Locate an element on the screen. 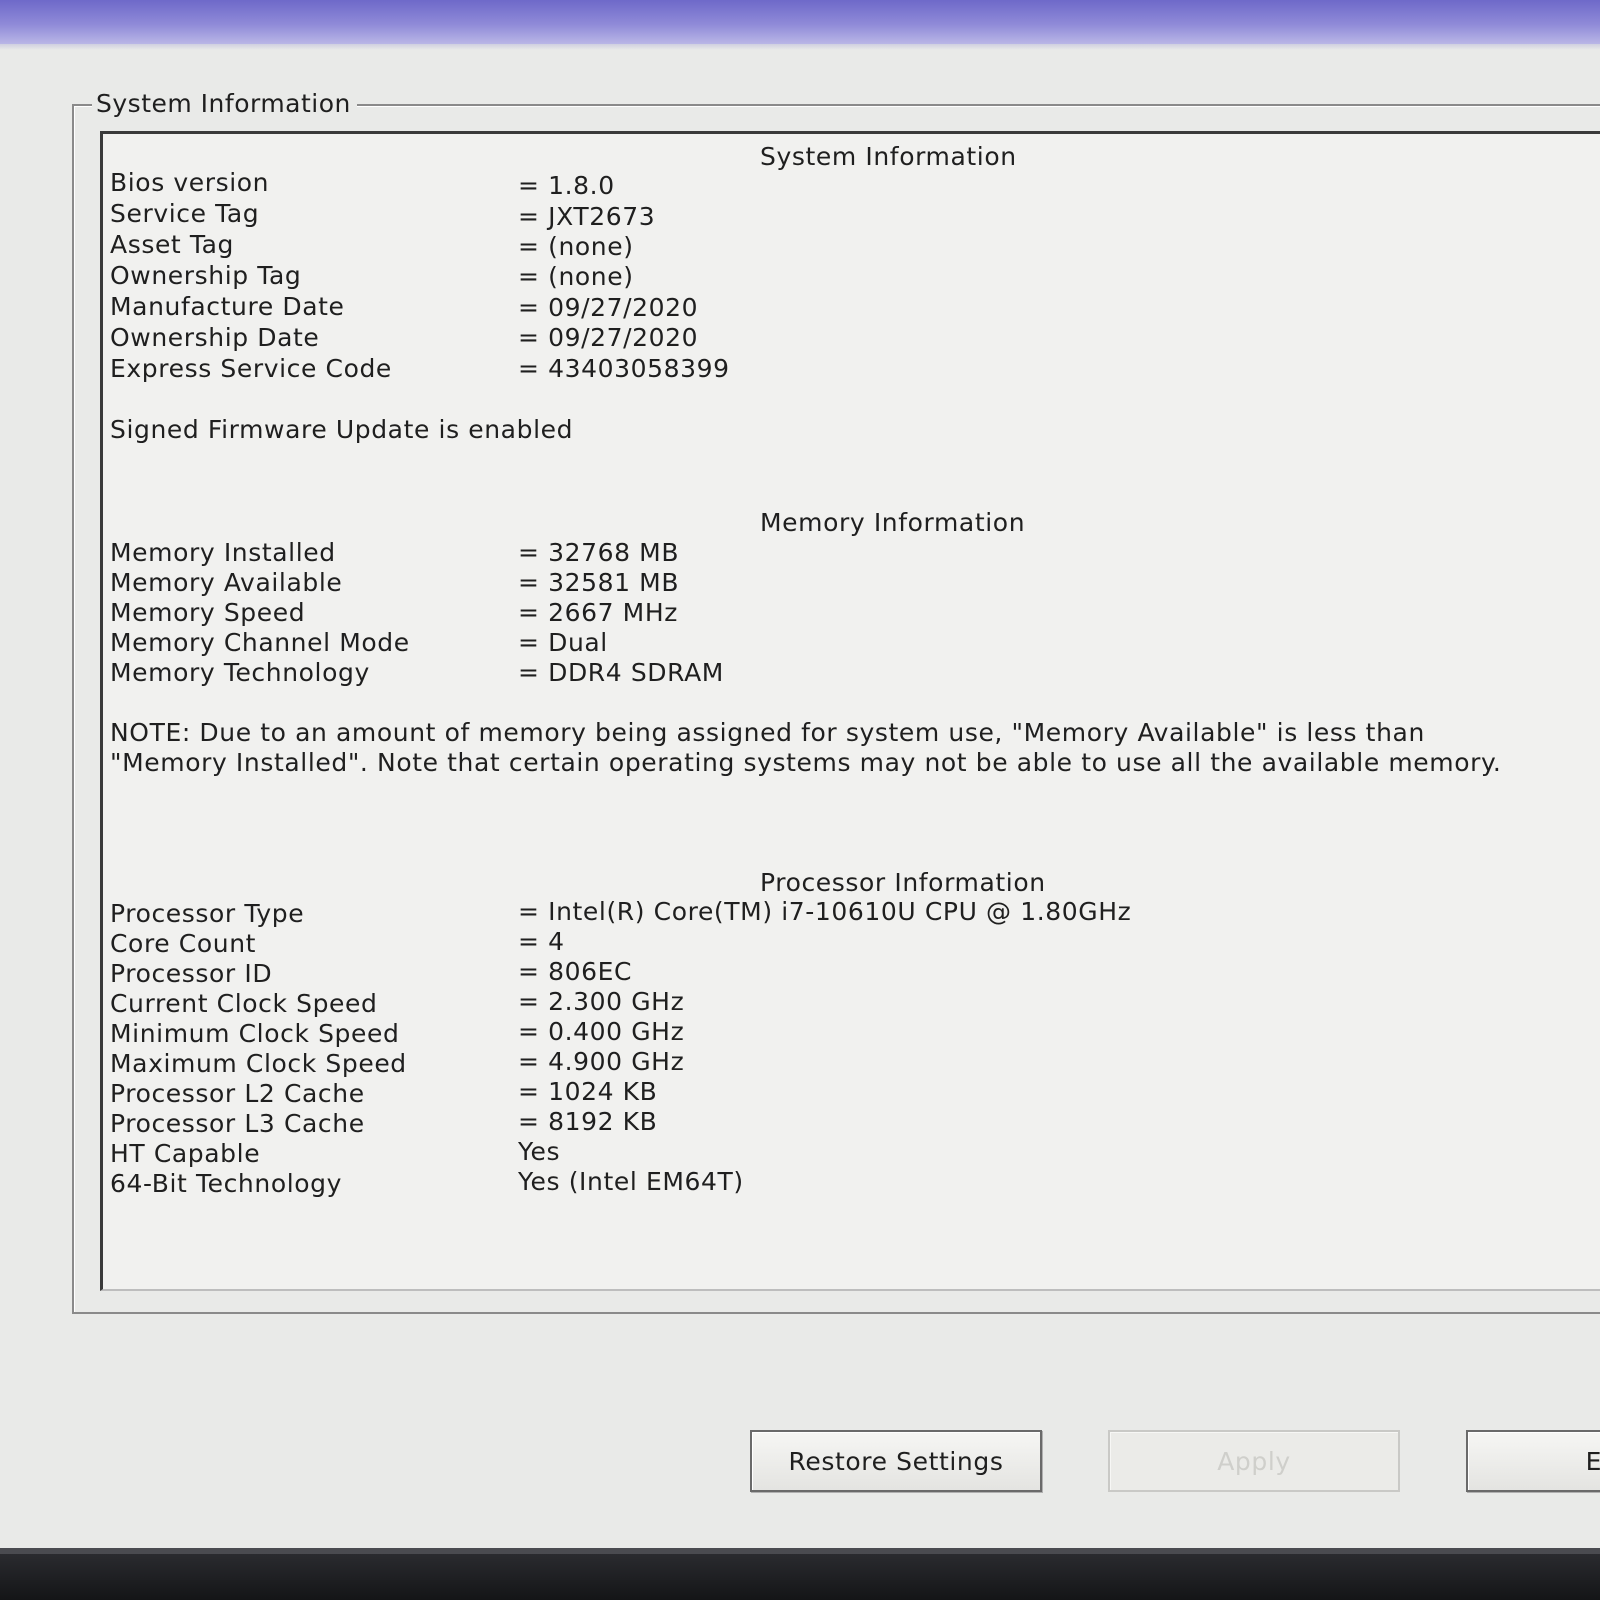 The width and height of the screenshot is (1600, 1600). firmware-update-status: Signed Firmware Update is enabled is located at coordinates (342, 429).